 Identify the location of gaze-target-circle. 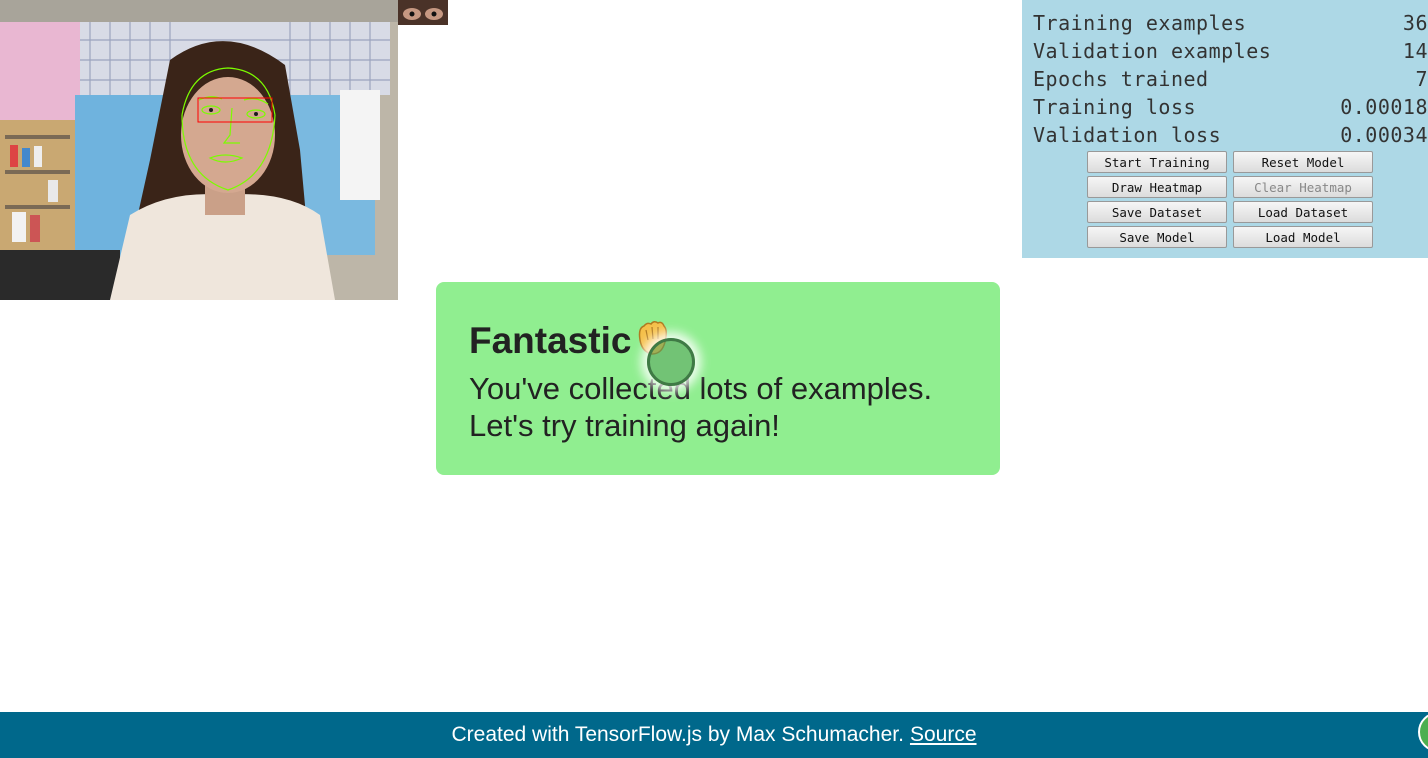
(671, 362).